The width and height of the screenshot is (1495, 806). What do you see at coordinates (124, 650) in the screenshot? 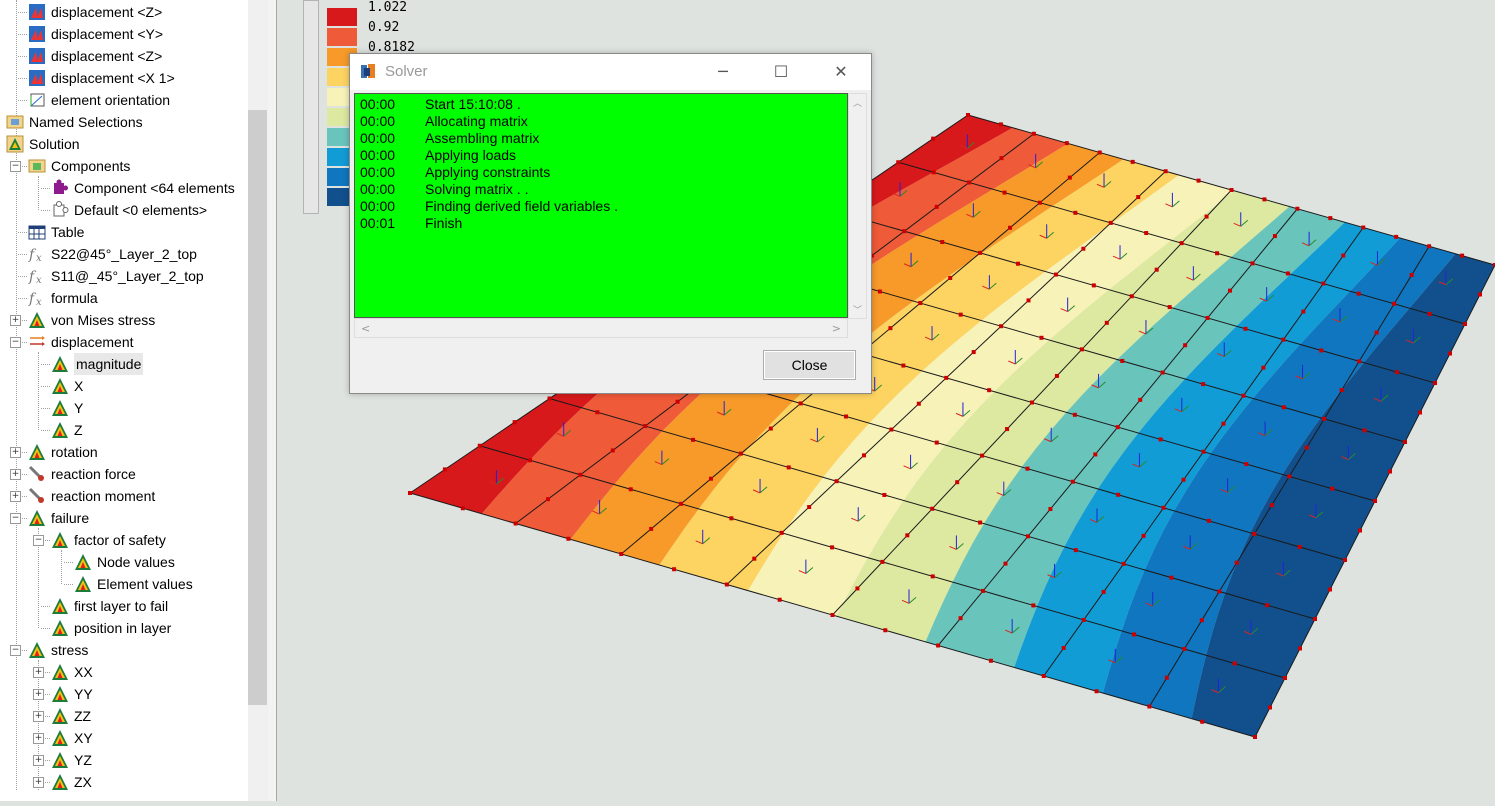
I see `tree-item: − stress` at bounding box center [124, 650].